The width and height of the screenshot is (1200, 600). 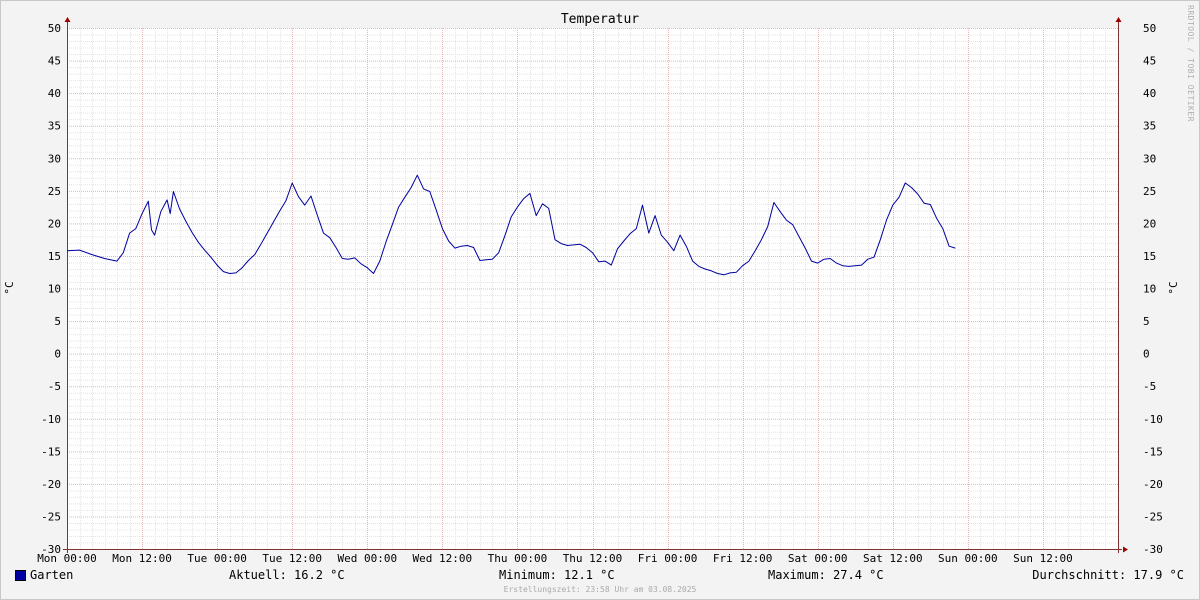 What do you see at coordinates (1149, 256) in the screenshot?
I see `y-tick-label-right: 15` at bounding box center [1149, 256].